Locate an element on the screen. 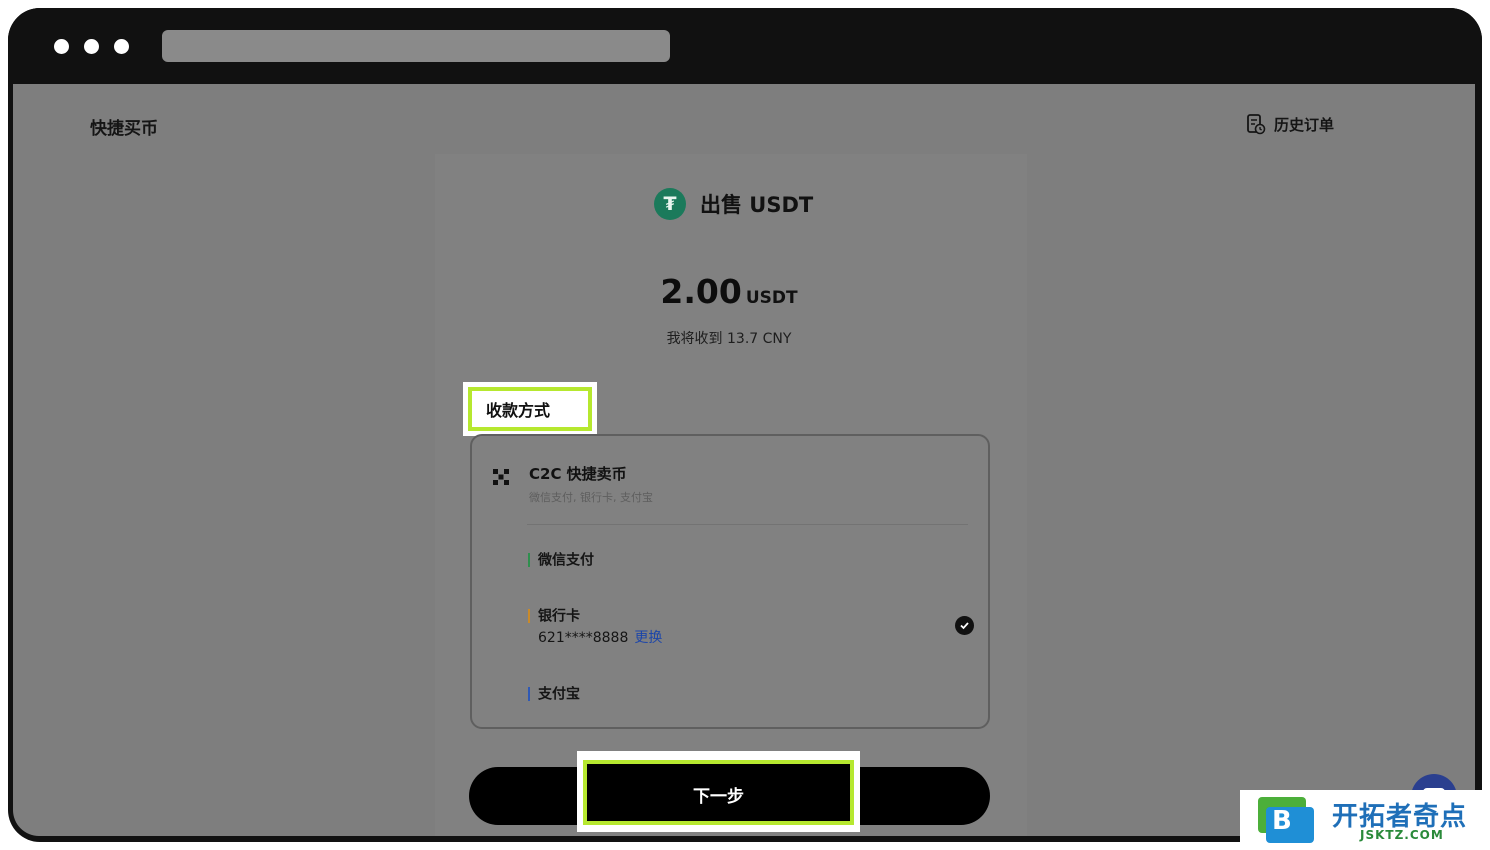  window-close-dot is located at coordinates (61, 46).